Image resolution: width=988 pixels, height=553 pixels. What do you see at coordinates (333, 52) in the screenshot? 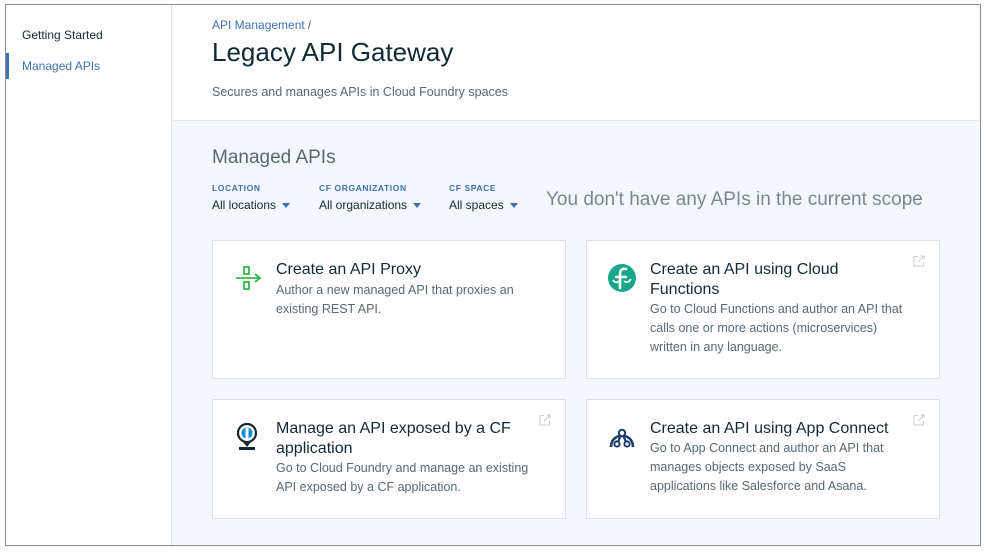
I see `page-title: Legacy API Gateway` at bounding box center [333, 52].